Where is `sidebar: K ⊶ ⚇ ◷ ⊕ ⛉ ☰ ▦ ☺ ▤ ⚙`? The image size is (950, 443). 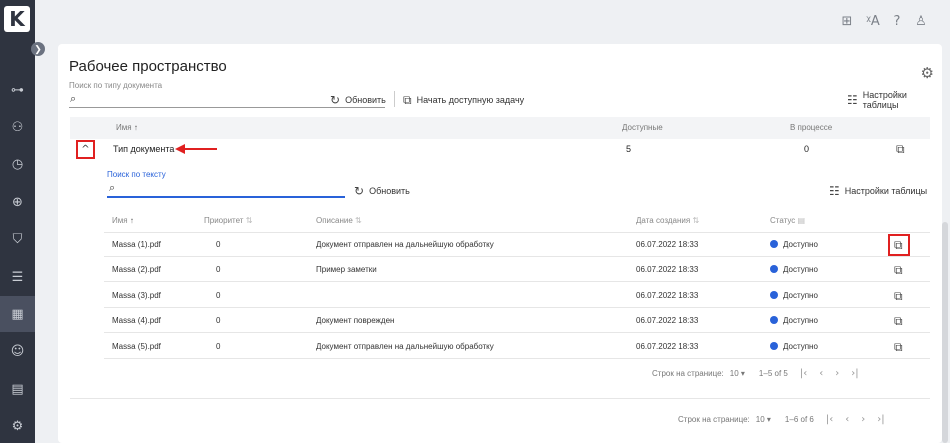
sidebar: K ⊶ ⚇ ◷ ⊕ ⛉ ☰ ▦ ☺ ▤ ⚙ is located at coordinates (17, 221).